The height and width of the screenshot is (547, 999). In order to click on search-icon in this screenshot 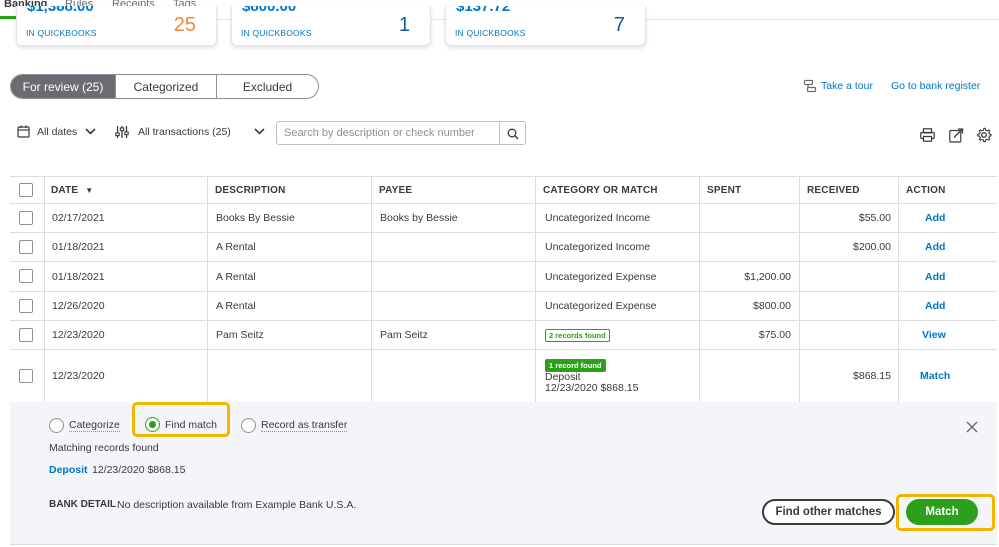, I will do `click(513, 133)`.